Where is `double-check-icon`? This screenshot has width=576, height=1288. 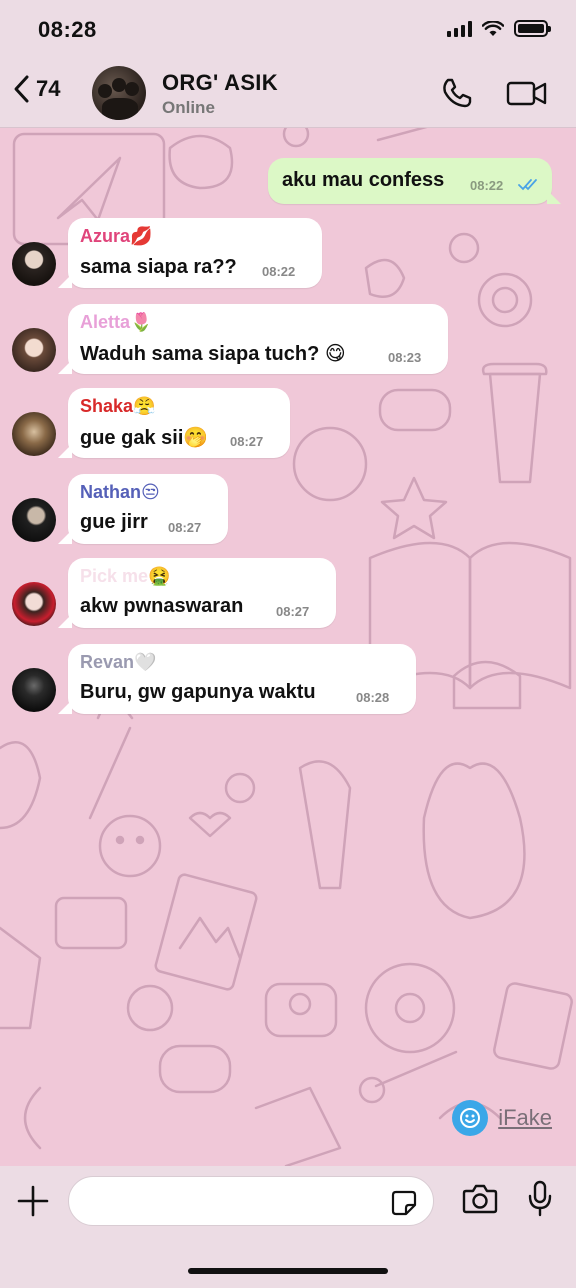 double-check-icon is located at coordinates (527, 185).